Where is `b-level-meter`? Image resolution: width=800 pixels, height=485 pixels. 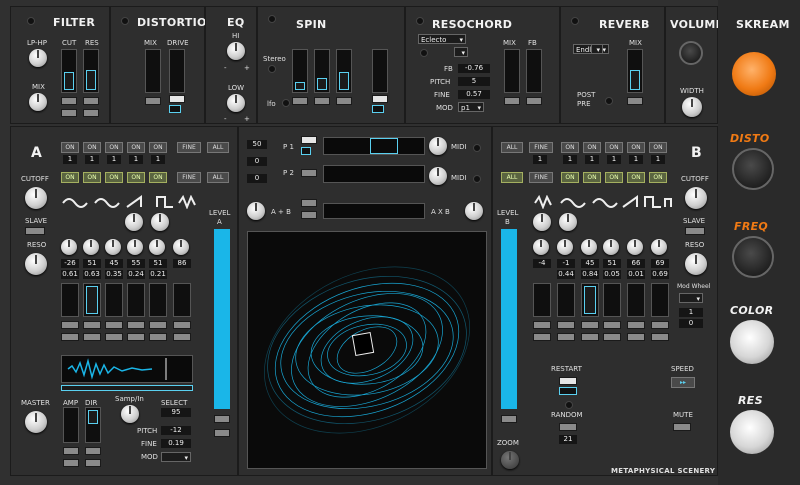 b-level-meter is located at coordinates (509, 319).